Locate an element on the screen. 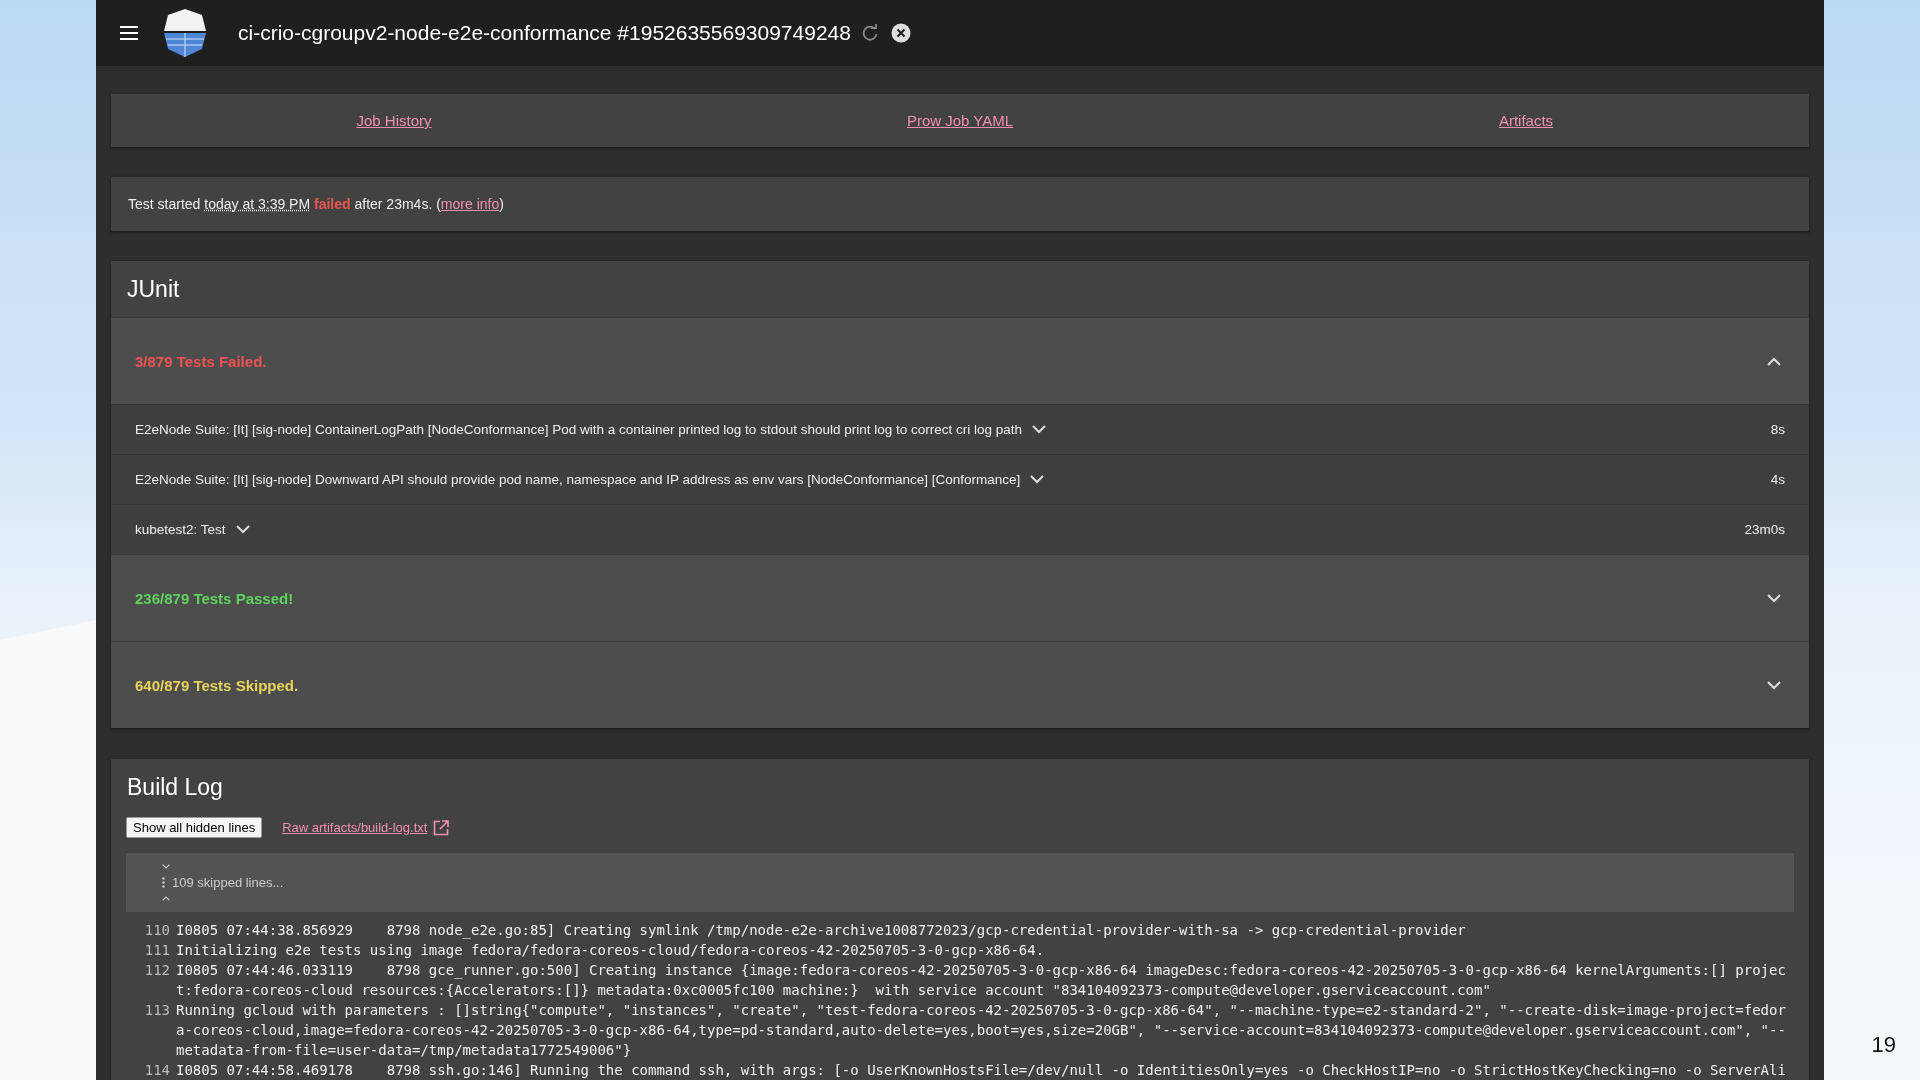 Image resolution: width=1920 pixels, height=1080 pixels. test-group-header: 640/879 Tests Skipped. is located at coordinates (960, 684).